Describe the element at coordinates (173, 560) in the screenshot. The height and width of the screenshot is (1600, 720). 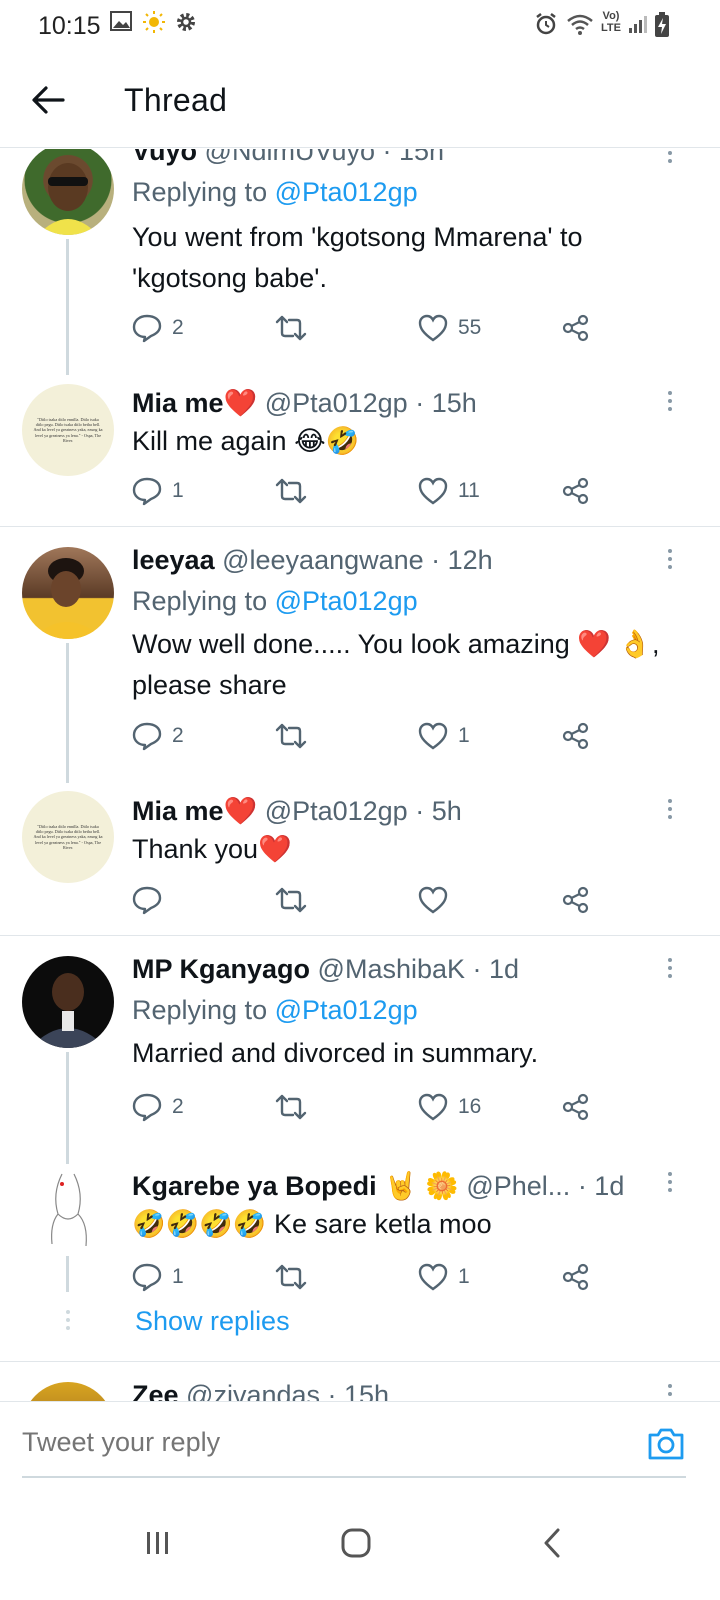
I see `author-name: leeyaa` at that location.